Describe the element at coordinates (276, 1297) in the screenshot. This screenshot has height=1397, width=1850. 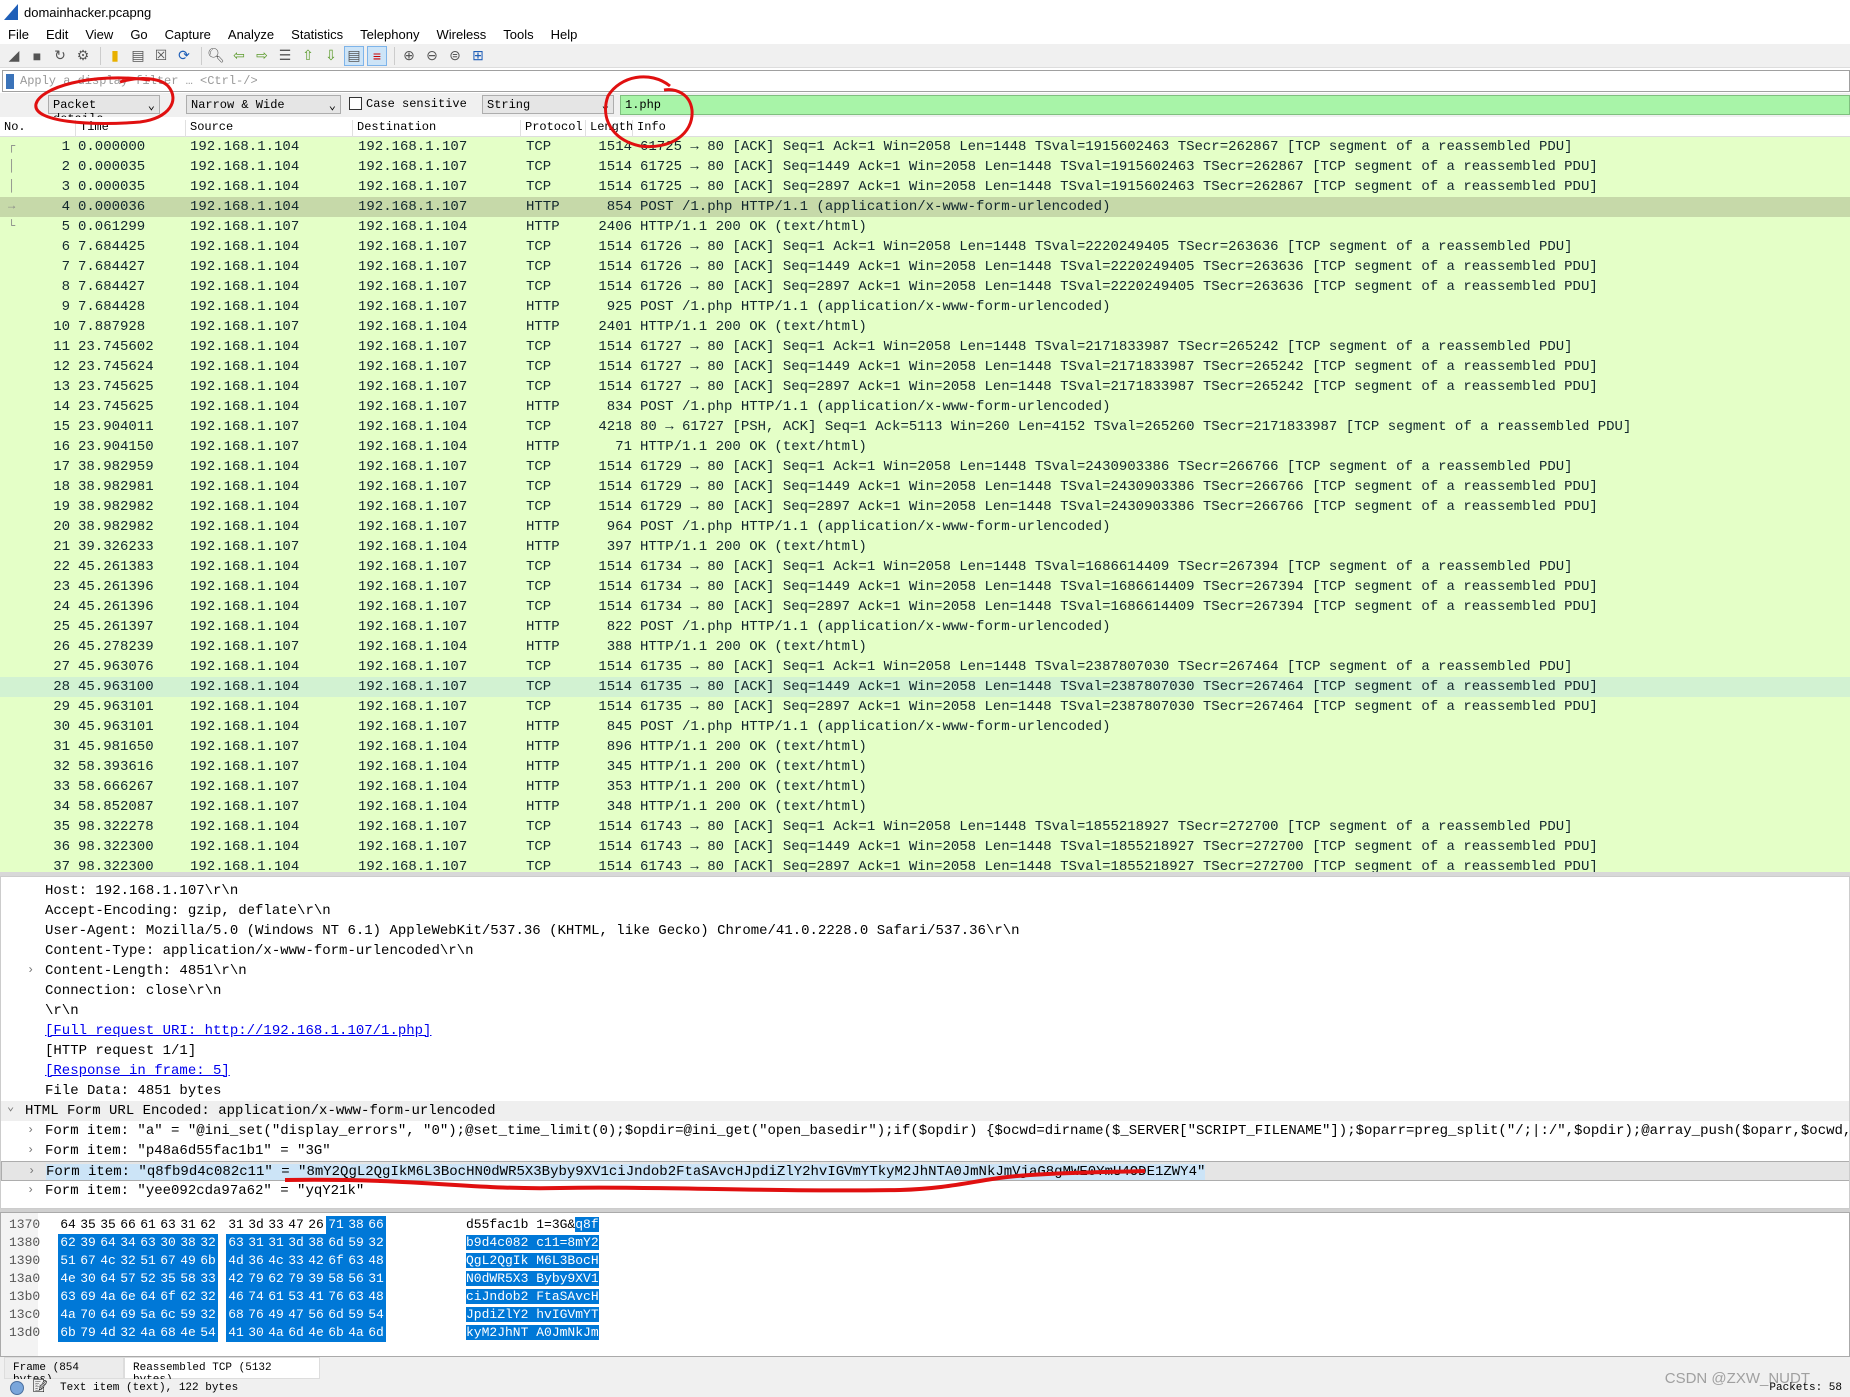
I see `hex-byte: 61` at that location.